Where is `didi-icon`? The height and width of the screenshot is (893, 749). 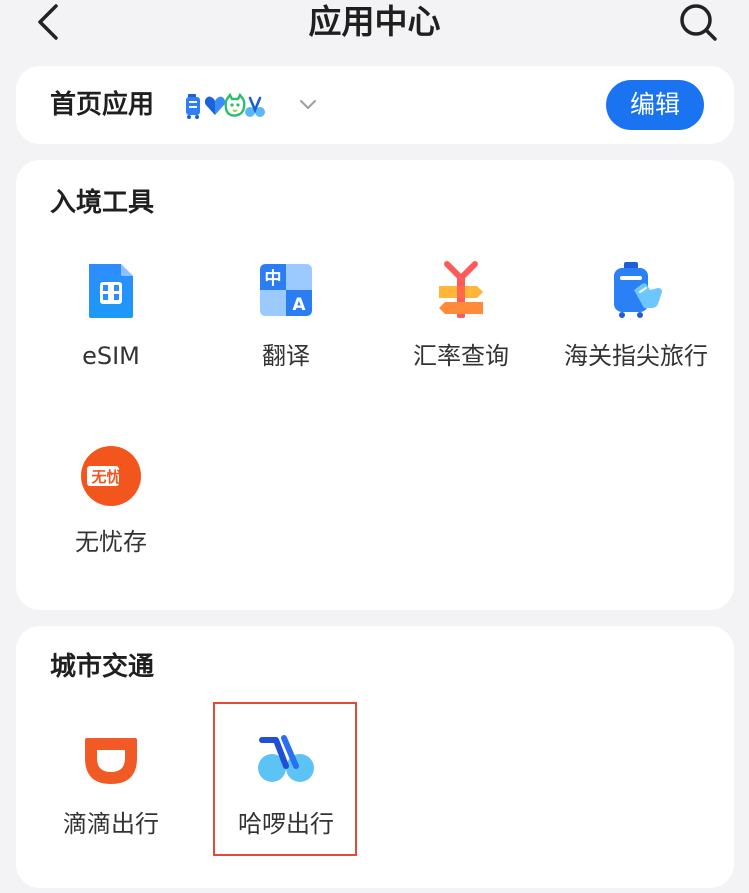
didi-icon is located at coordinates (111, 761).